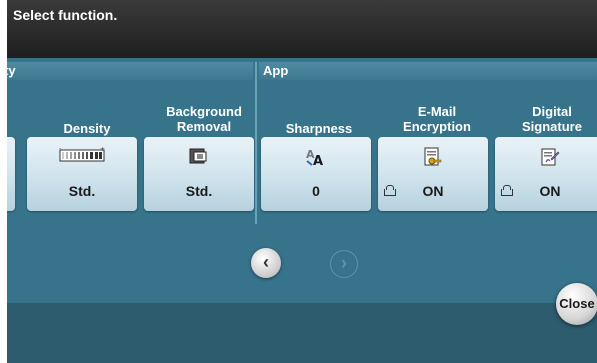  What do you see at coordinates (276, 70) in the screenshot?
I see `section-title-app: App` at bounding box center [276, 70].